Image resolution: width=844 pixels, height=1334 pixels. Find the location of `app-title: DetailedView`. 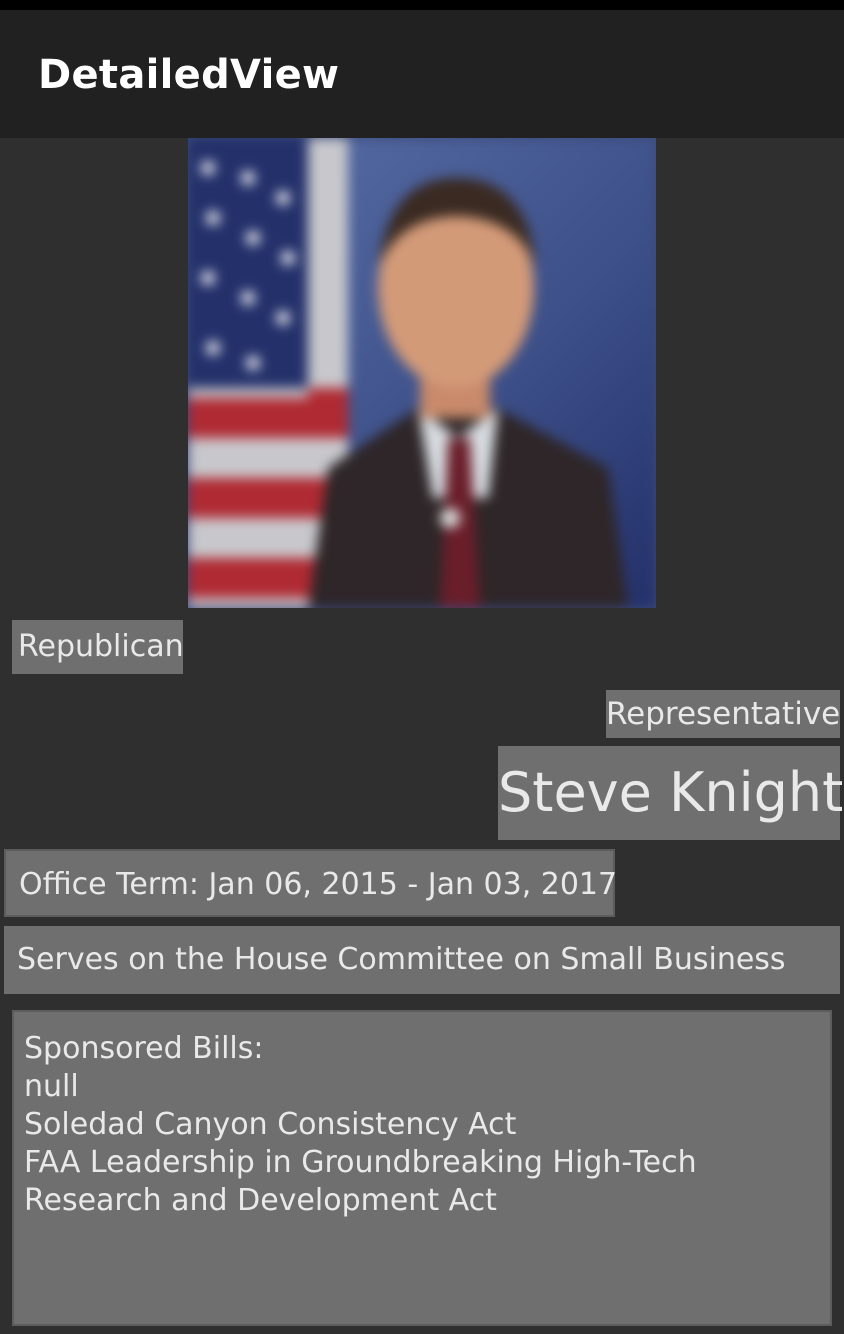

app-title: DetailedView is located at coordinates (189, 75).